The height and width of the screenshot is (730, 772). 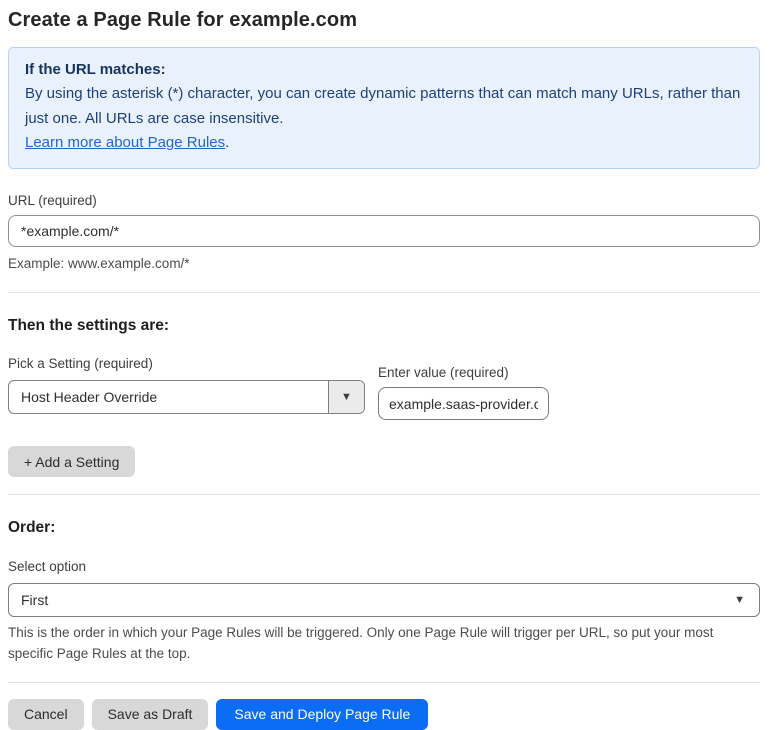 I want to click on learn-more-link: Learn more about Page Rules, so click(x=125, y=142).